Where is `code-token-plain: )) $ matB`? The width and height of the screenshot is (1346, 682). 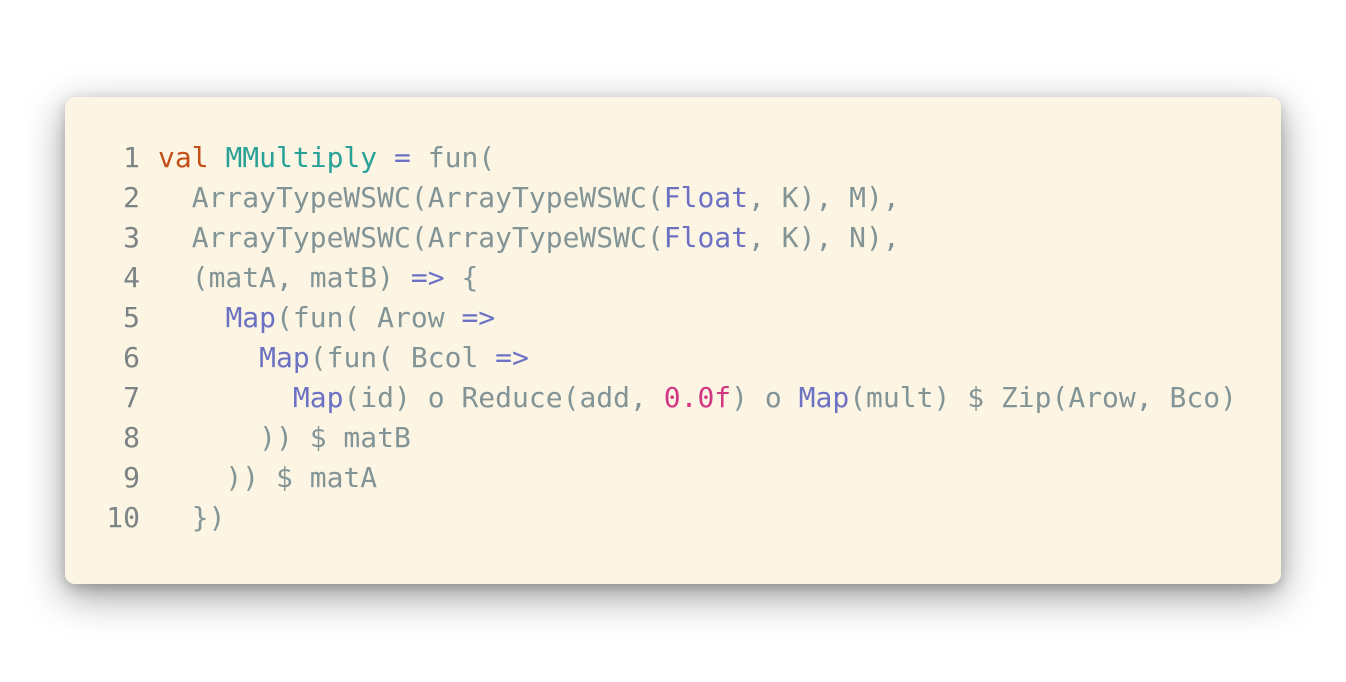
code-token-plain: )) $ matB is located at coordinates (284, 437).